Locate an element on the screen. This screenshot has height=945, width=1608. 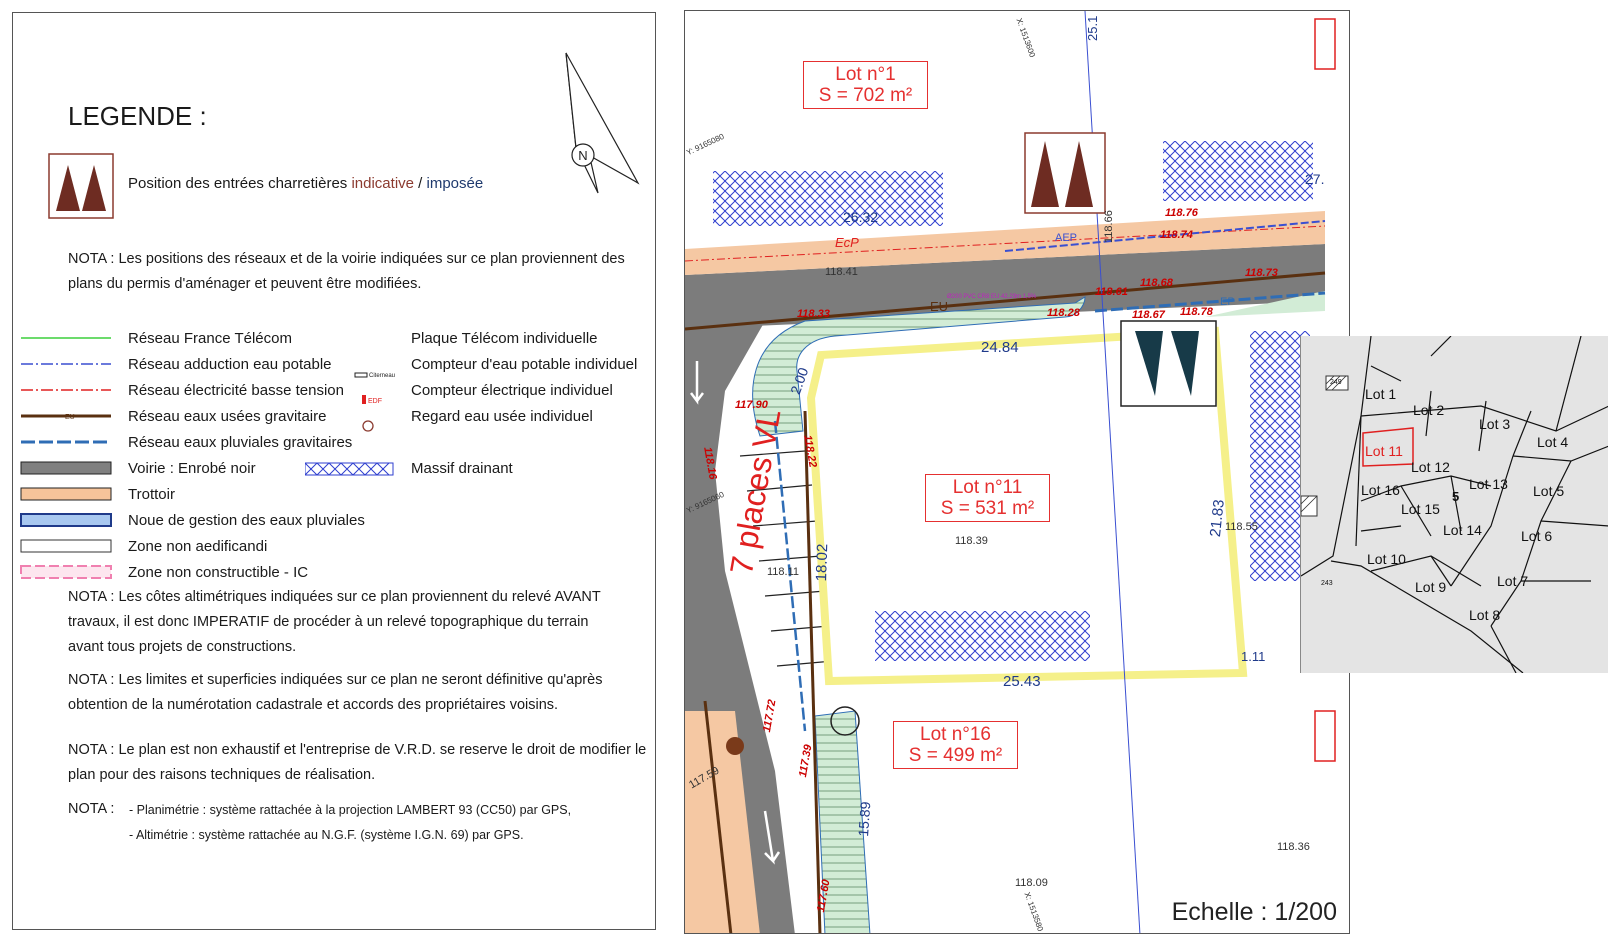
north-label: N is located at coordinates (582, 155).